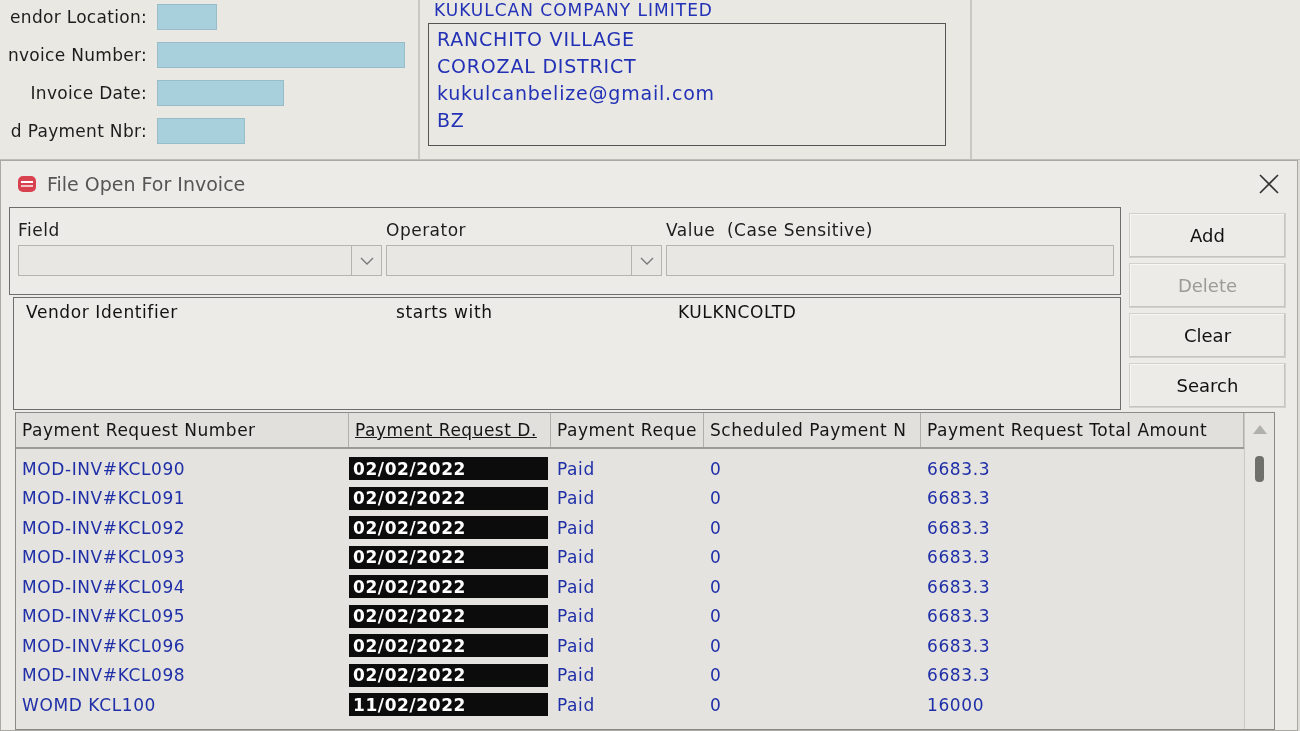 The height and width of the screenshot is (731, 1300). I want to click on criteria-field: Vendor Identifier, so click(102, 312).